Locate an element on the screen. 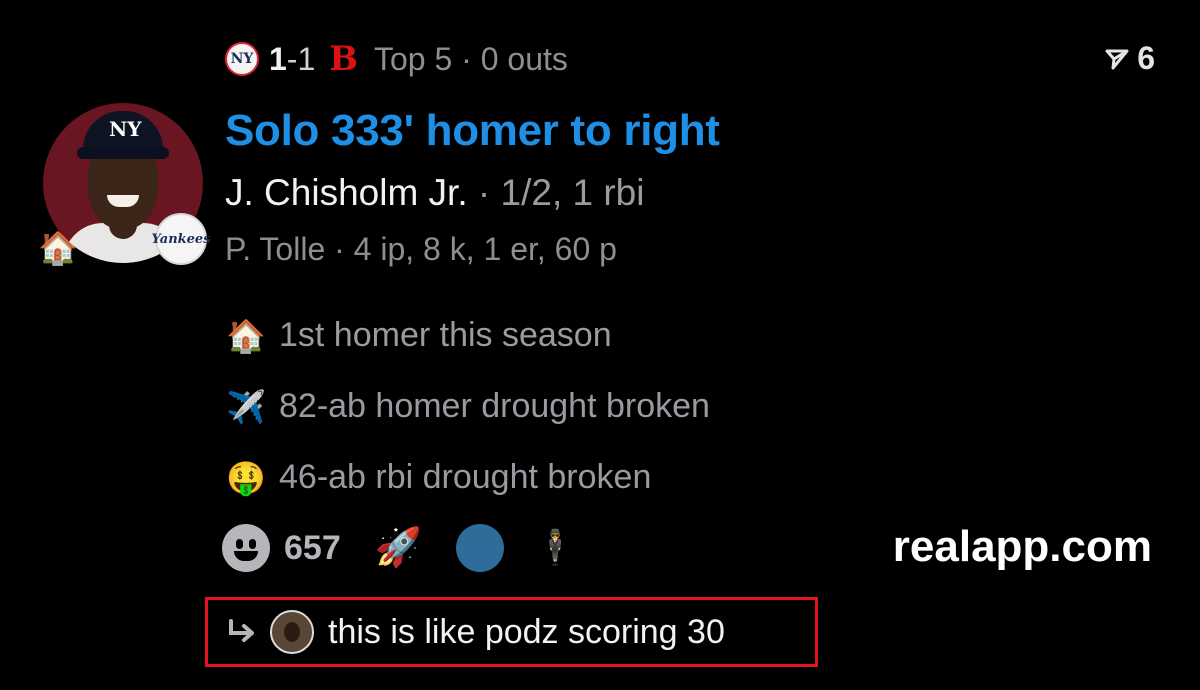 This screenshot has width=1200, height=690. away-score: 1 is located at coordinates (278, 58).